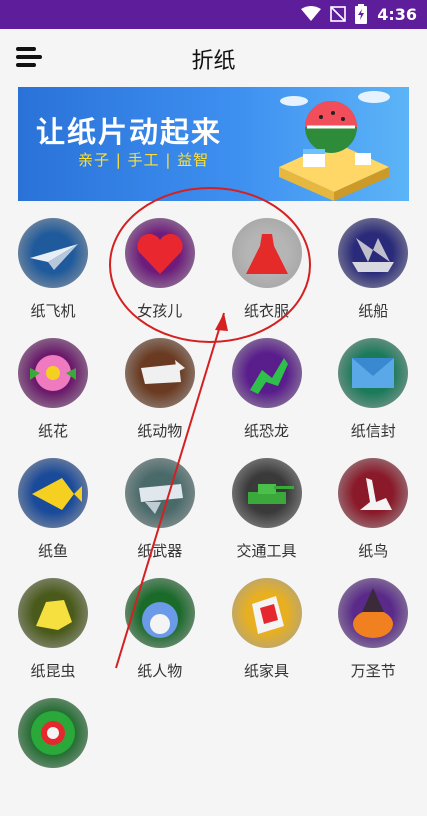 The height and width of the screenshot is (816, 427). I want to click on category-item: 纸飞机, so click(53, 277).